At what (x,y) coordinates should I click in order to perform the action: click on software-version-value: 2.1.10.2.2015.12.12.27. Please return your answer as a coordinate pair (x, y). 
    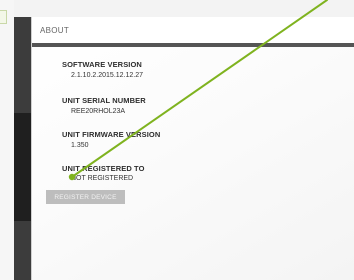
    Looking at the image, I should click on (107, 75).